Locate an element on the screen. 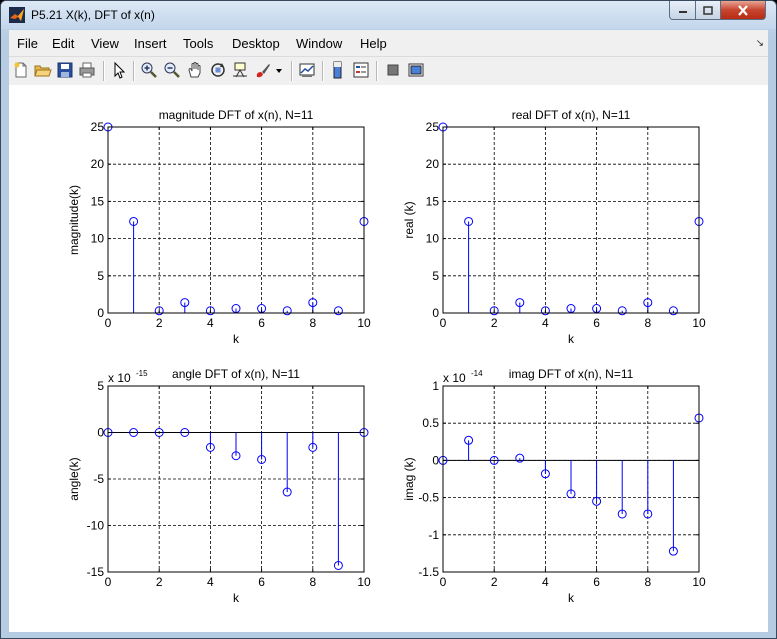 Image resolution: width=777 pixels, height=639 pixels. zoom-in-icon is located at coordinates (149, 70).